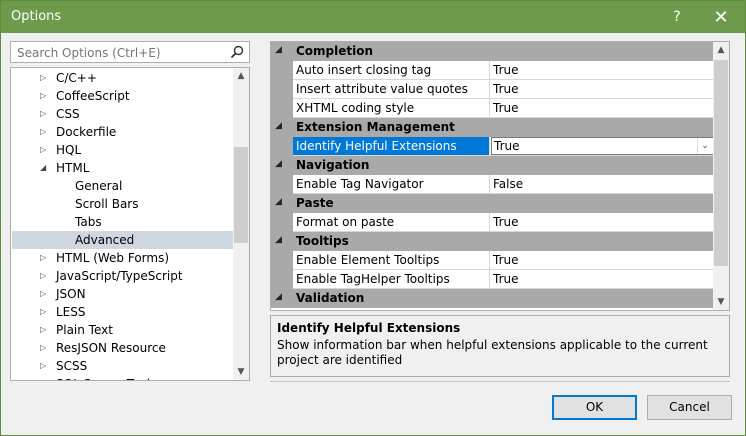 Image resolution: width=746 pixels, height=436 pixels. Describe the element at coordinates (492, 165) in the screenshot. I see `grid-category: ◢ Navigation` at that location.